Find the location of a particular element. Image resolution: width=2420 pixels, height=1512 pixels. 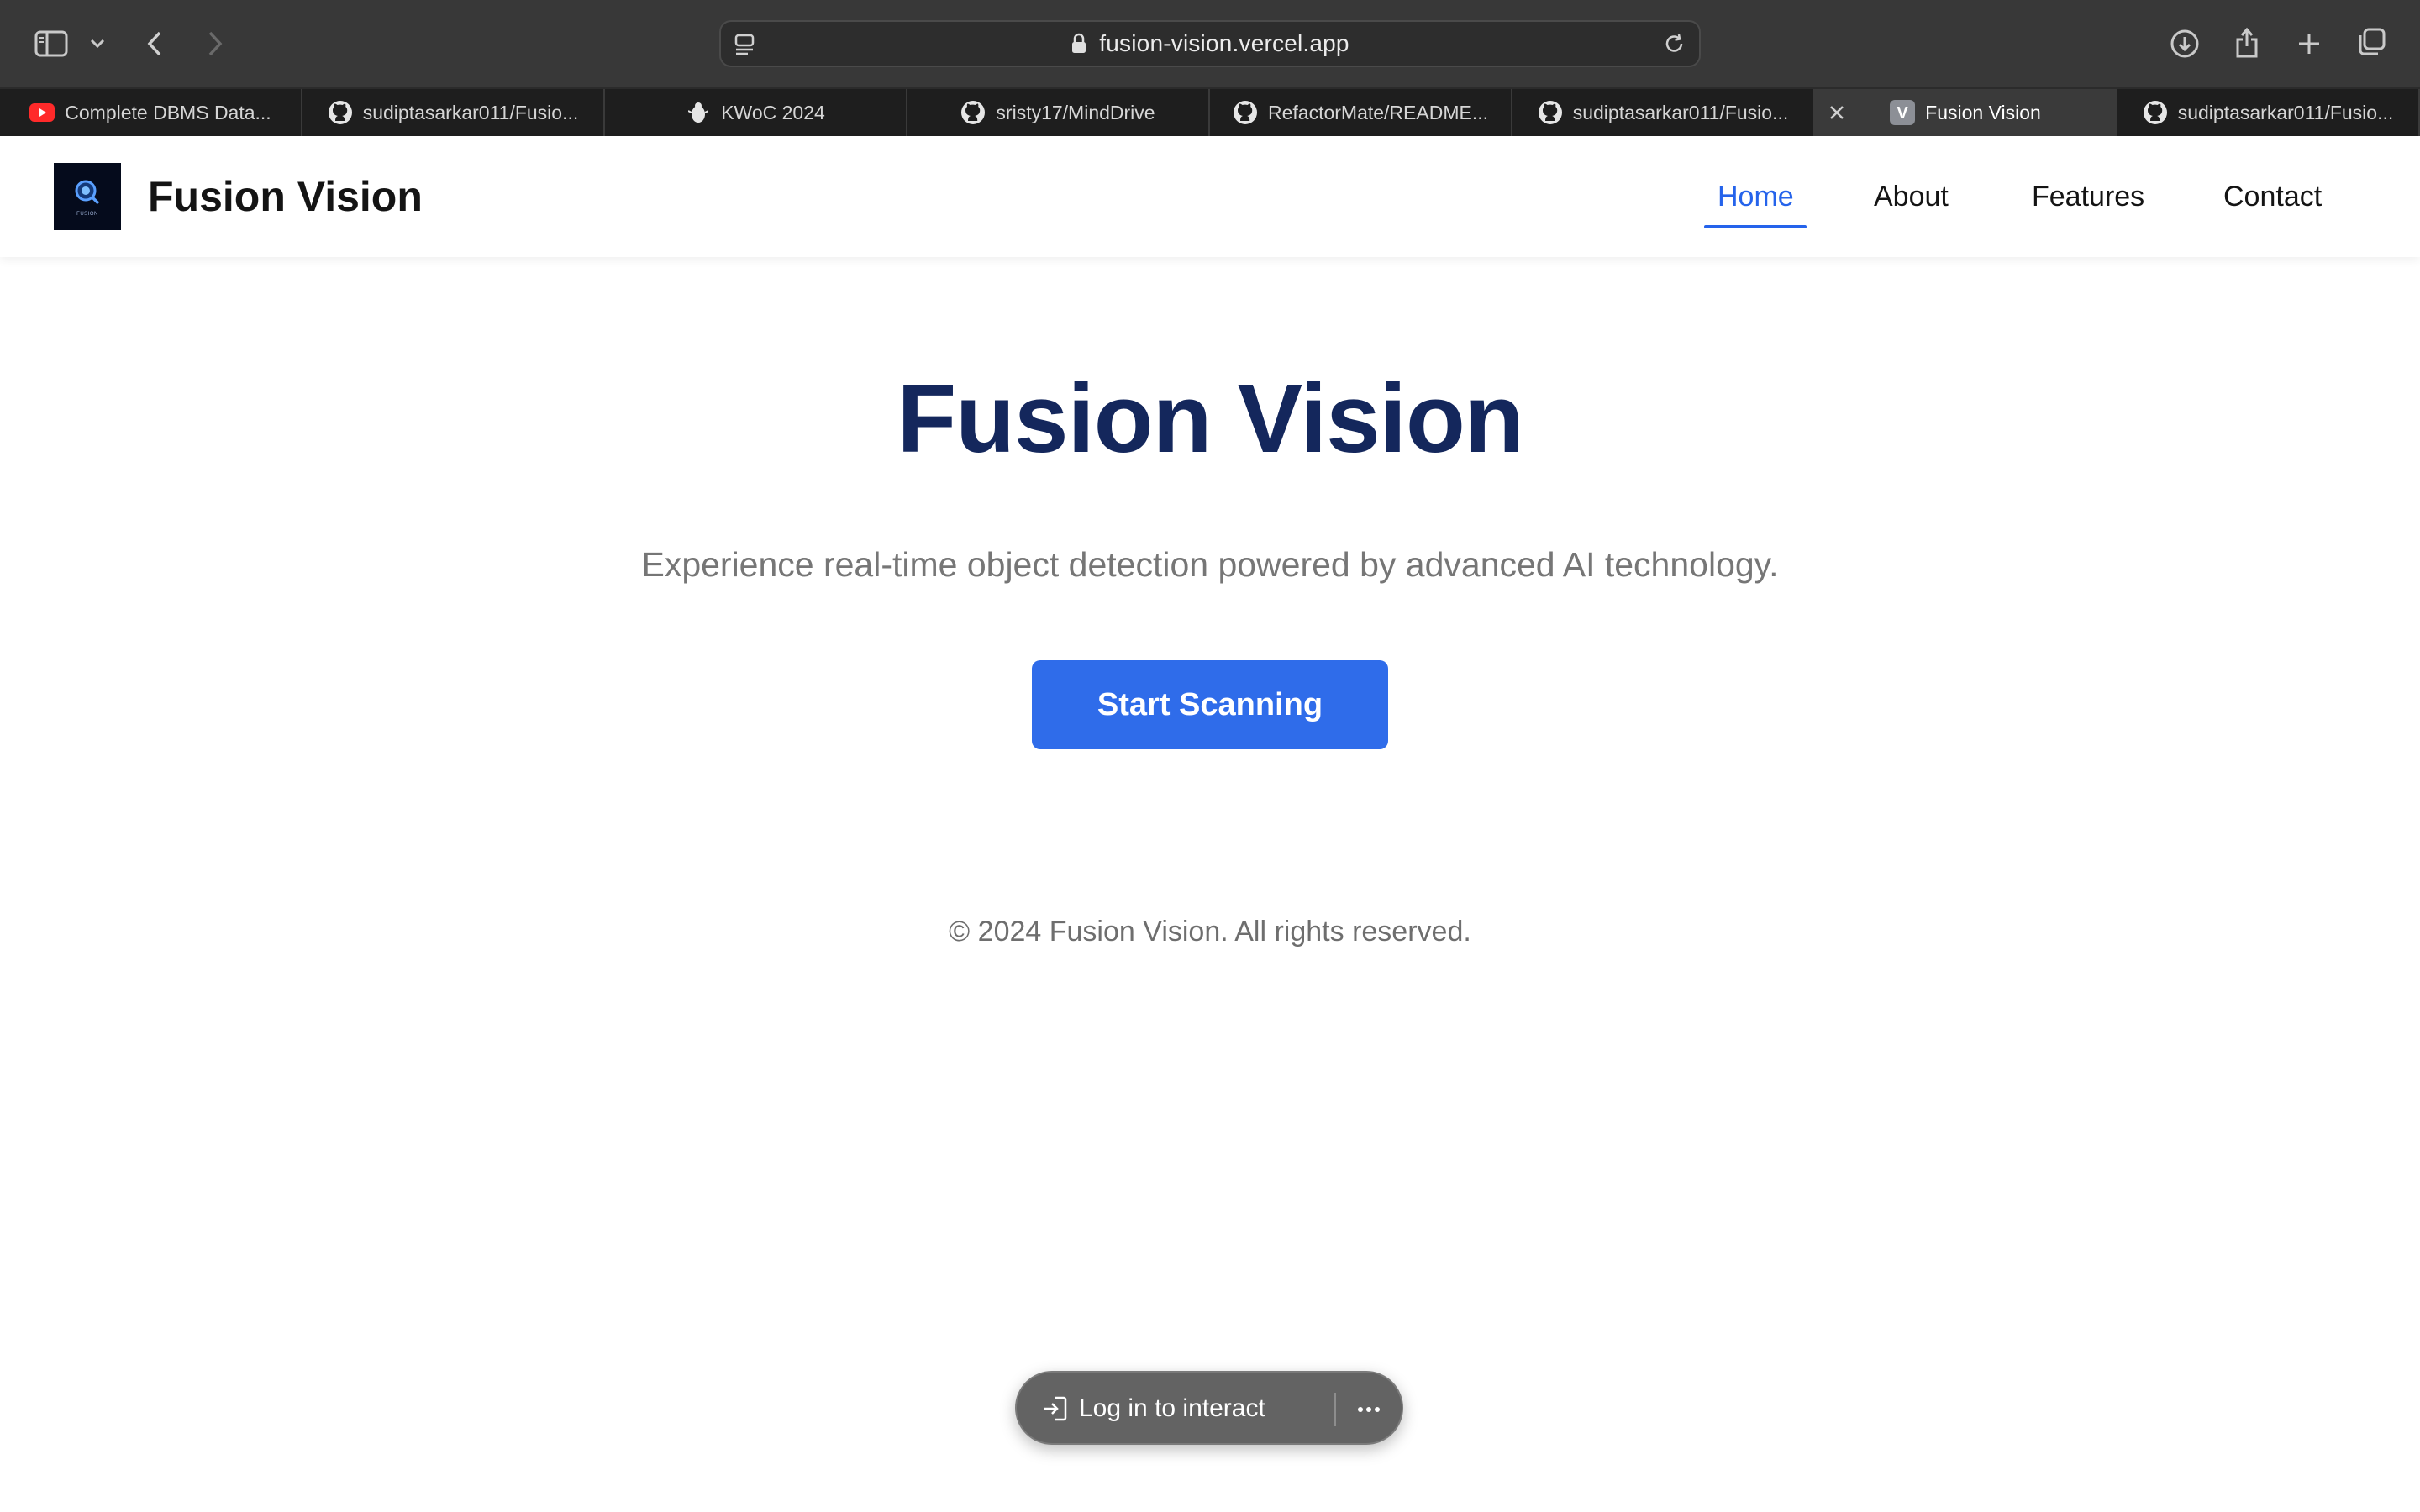

more-options-icon is located at coordinates (1368, 1411).